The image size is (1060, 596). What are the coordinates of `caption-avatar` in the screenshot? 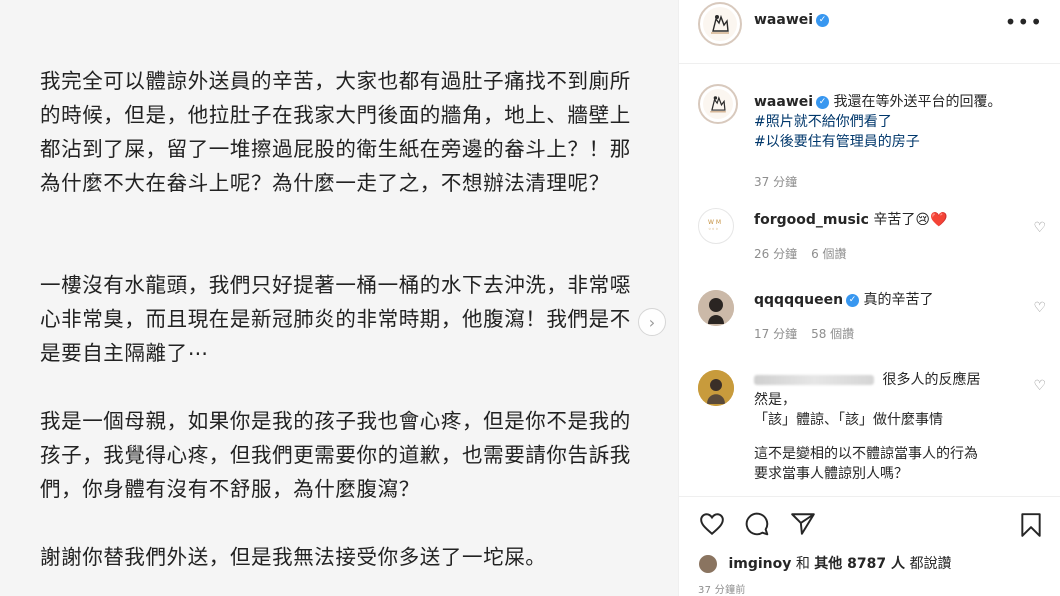 It's located at (718, 104).